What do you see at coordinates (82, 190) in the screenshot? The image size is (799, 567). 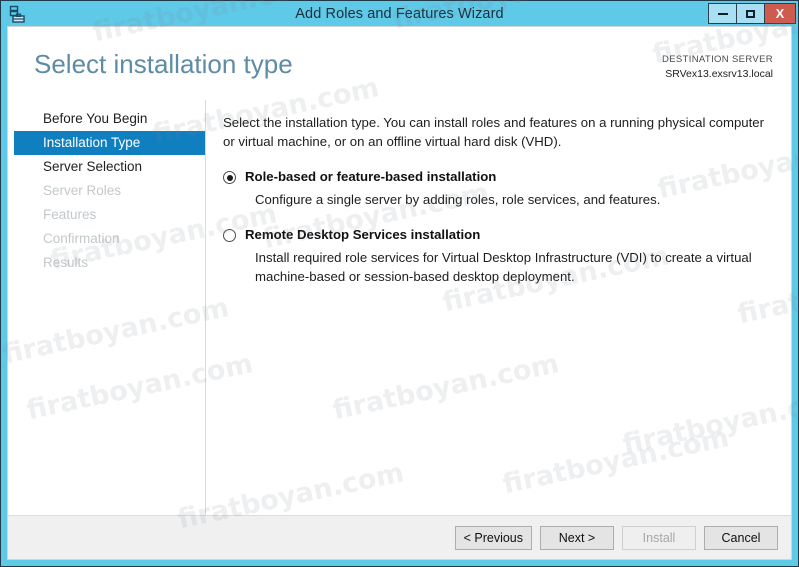 I see `sidebar-item-label: Server Roles` at bounding box center [82, 190].